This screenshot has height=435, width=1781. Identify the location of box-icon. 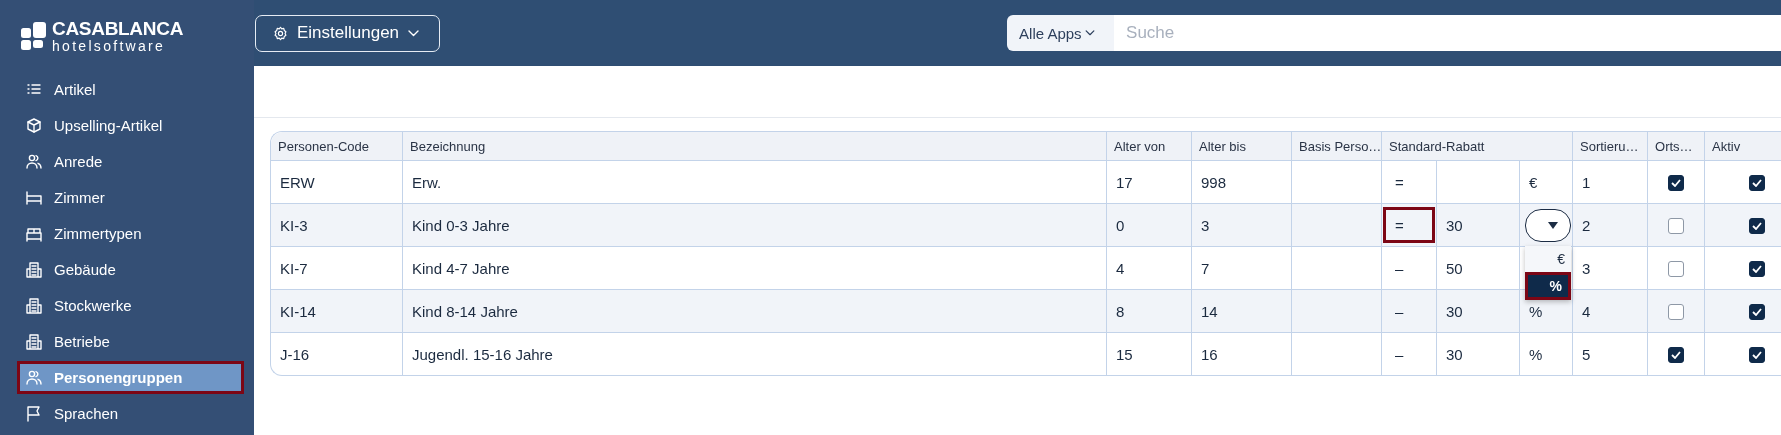
(34, 125).